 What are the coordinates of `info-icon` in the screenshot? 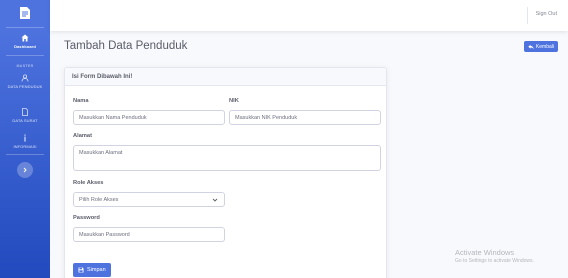 It's located at (25, 138).